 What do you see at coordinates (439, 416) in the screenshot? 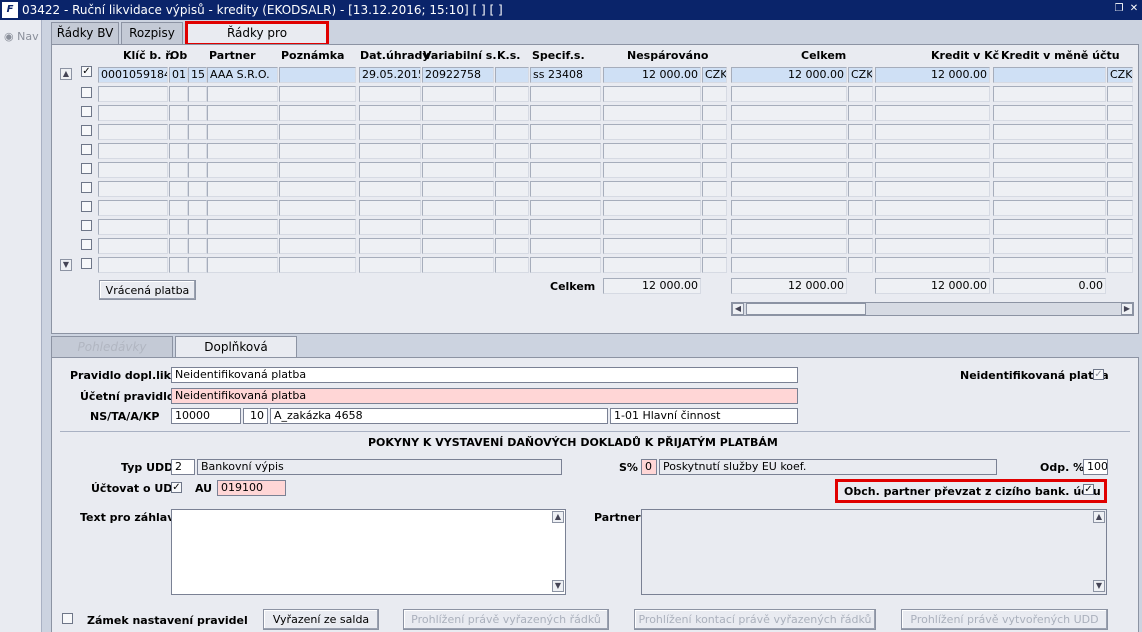
I see `a-field: A_zakázka 4658` at bounding box center [439, 416].